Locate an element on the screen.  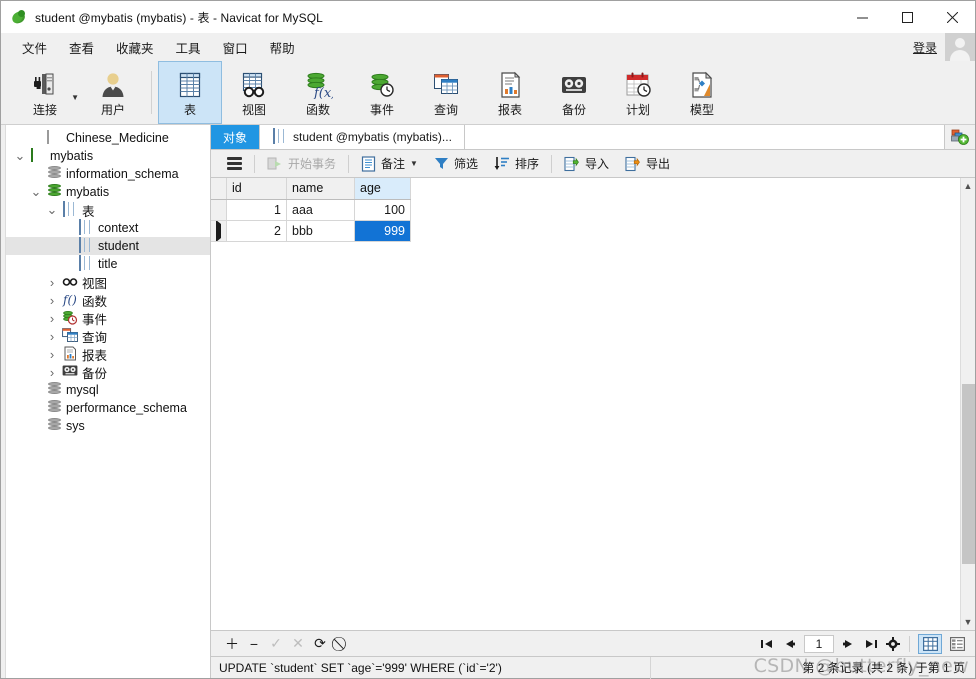
first-record-button is located at coordinates (767, 644).